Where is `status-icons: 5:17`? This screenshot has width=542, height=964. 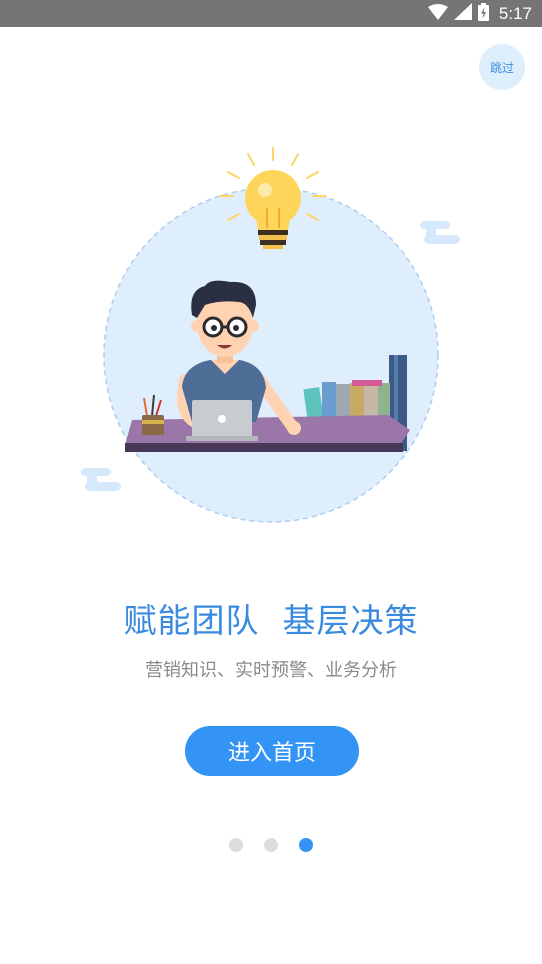
status-icons: 5:17 is located at coordinates (479, 13).